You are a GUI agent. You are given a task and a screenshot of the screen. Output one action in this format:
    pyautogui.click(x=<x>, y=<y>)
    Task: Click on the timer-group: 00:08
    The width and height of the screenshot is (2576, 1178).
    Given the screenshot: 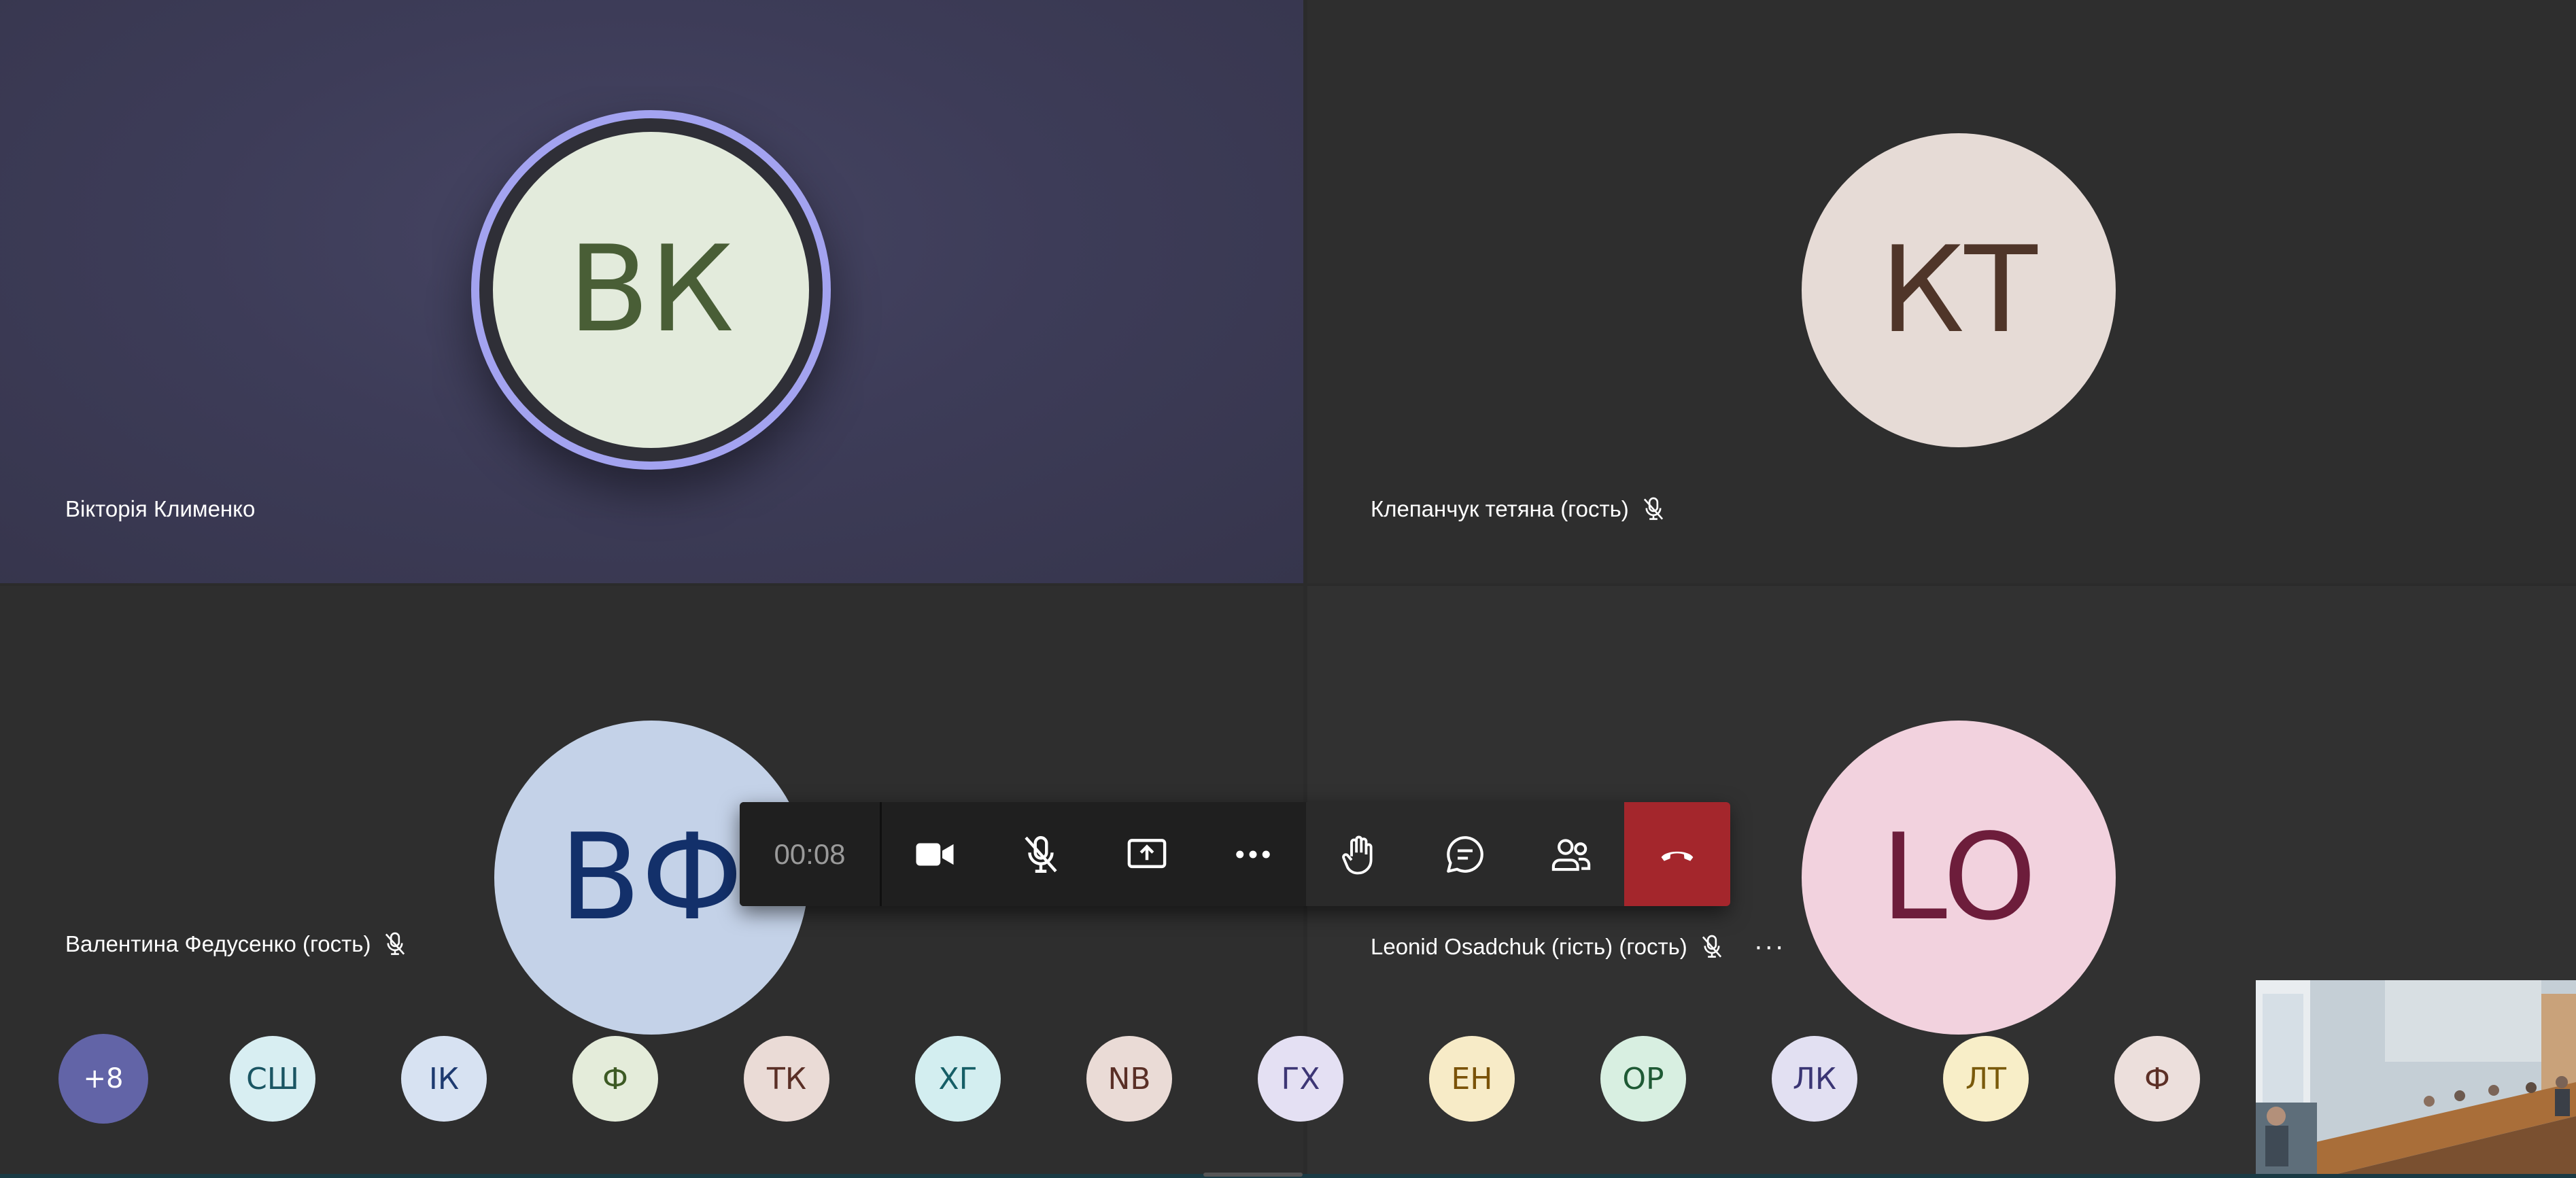 What is the action you would take?
    pyautogui.click(x=1023, y=854)
    